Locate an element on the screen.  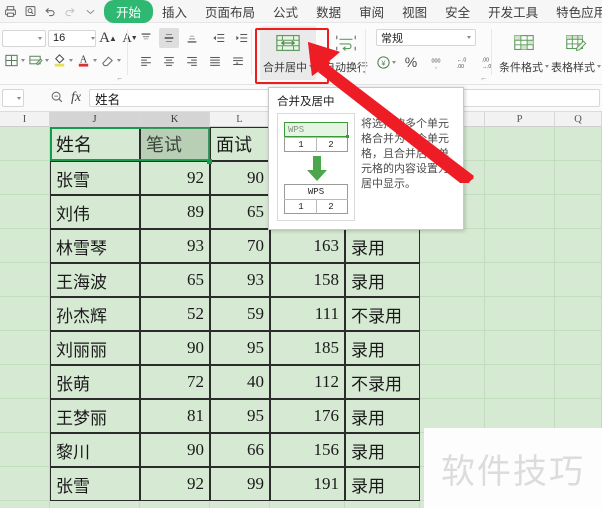
table-data-cell: 70 is located at coordinates (240, 246).